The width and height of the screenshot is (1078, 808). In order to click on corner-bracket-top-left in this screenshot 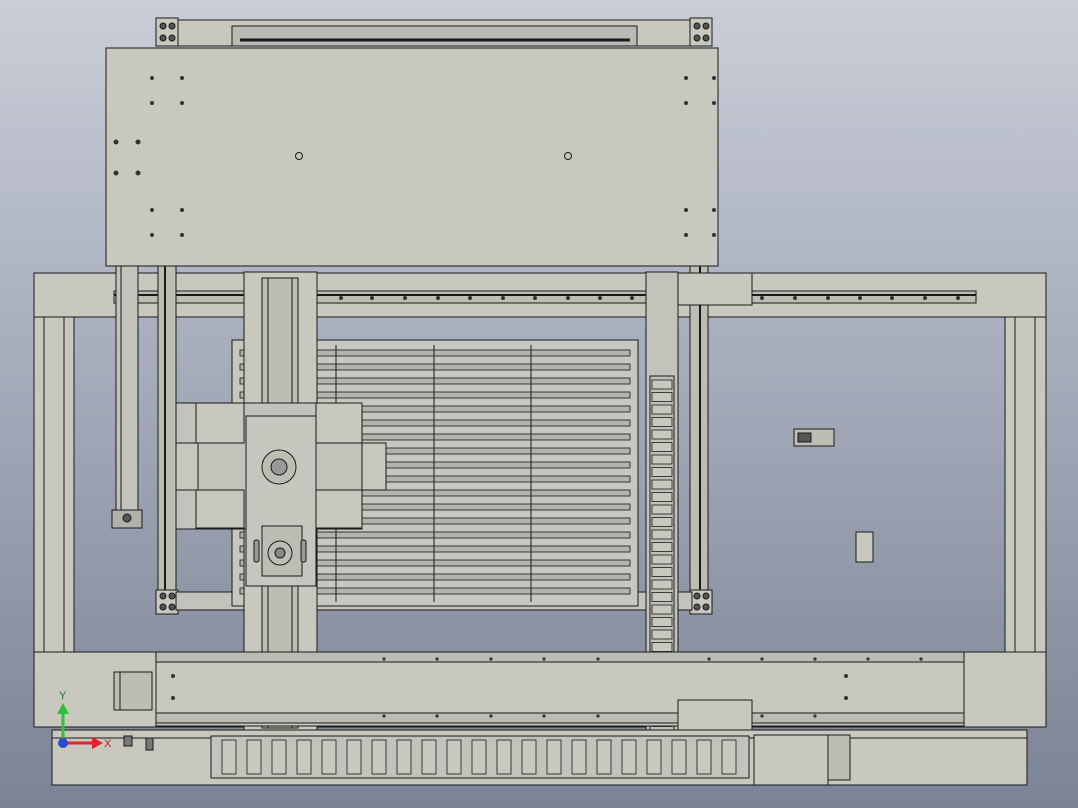, I will do `click(167, 32)`.